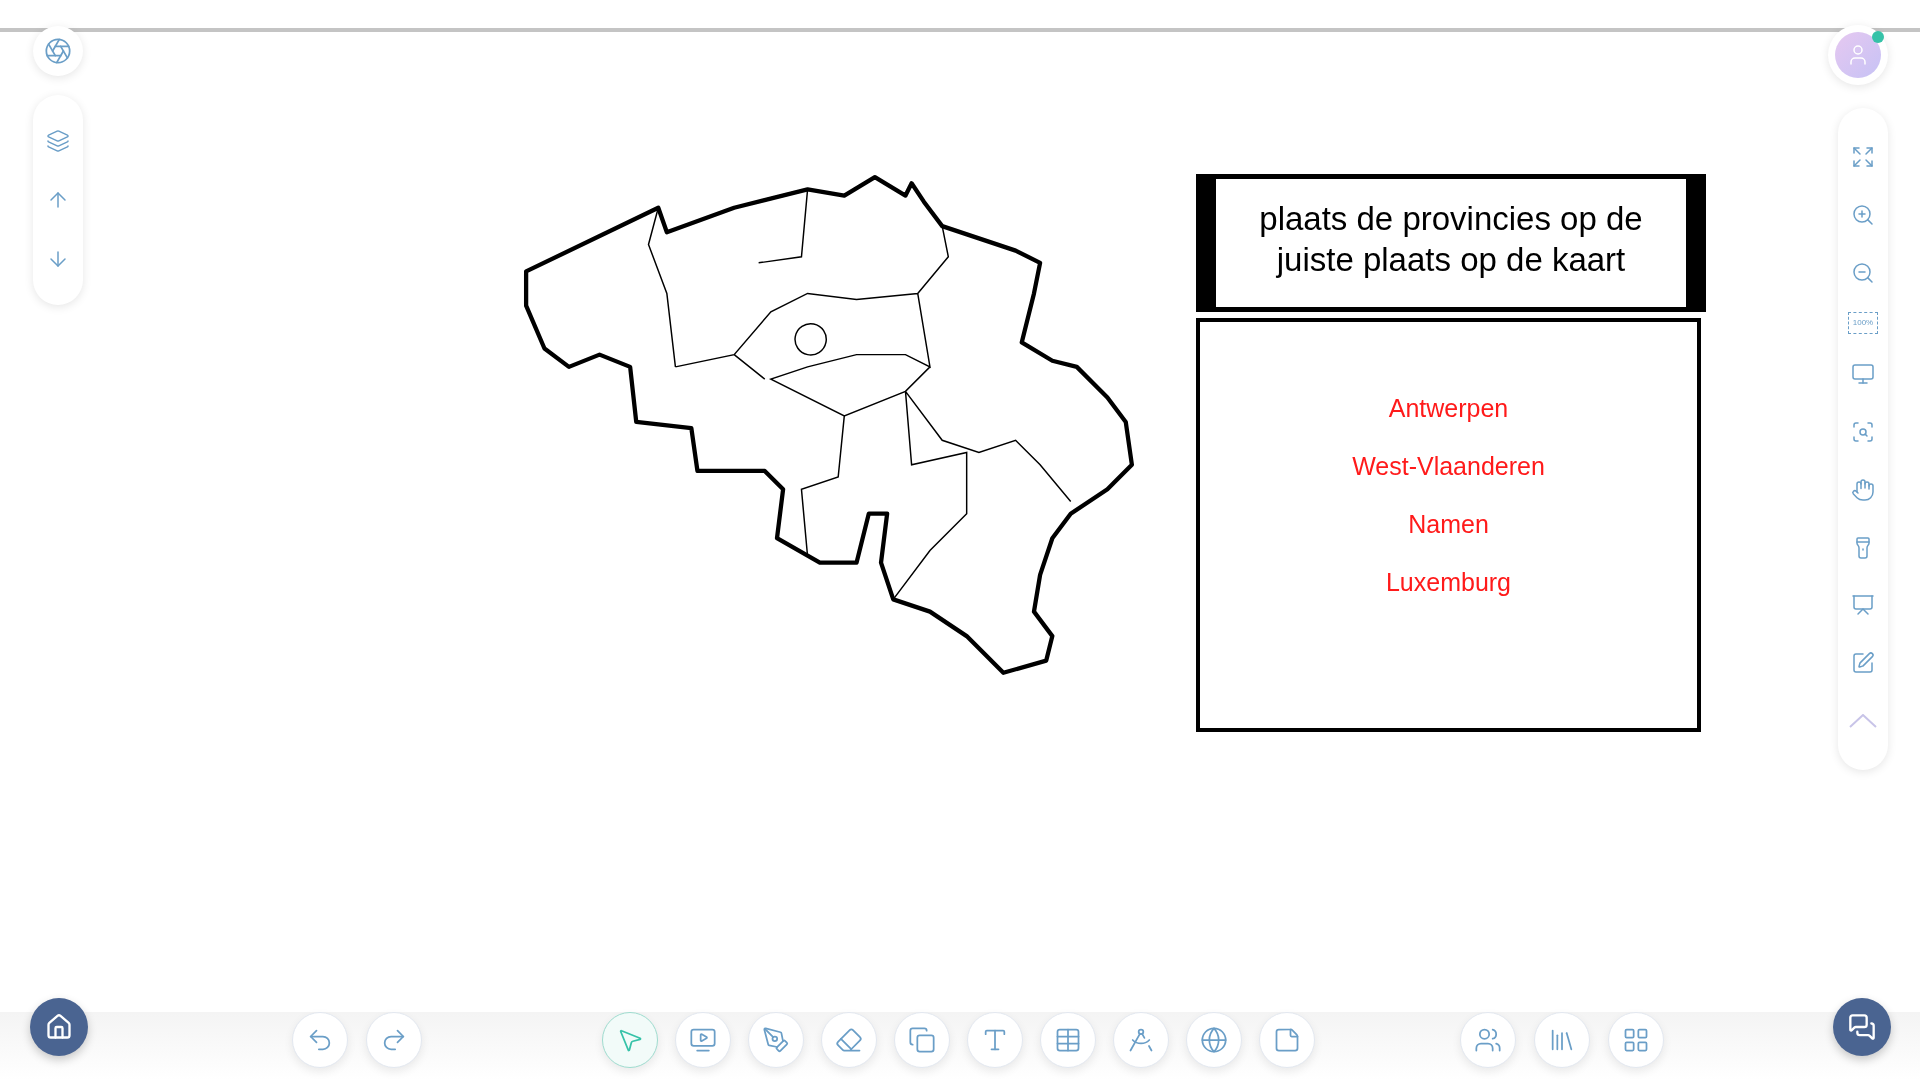  What do you see at coordinates (1068, 1040) in the screenshot?
I see `table-icon` at bounding box center [1068, 1040].